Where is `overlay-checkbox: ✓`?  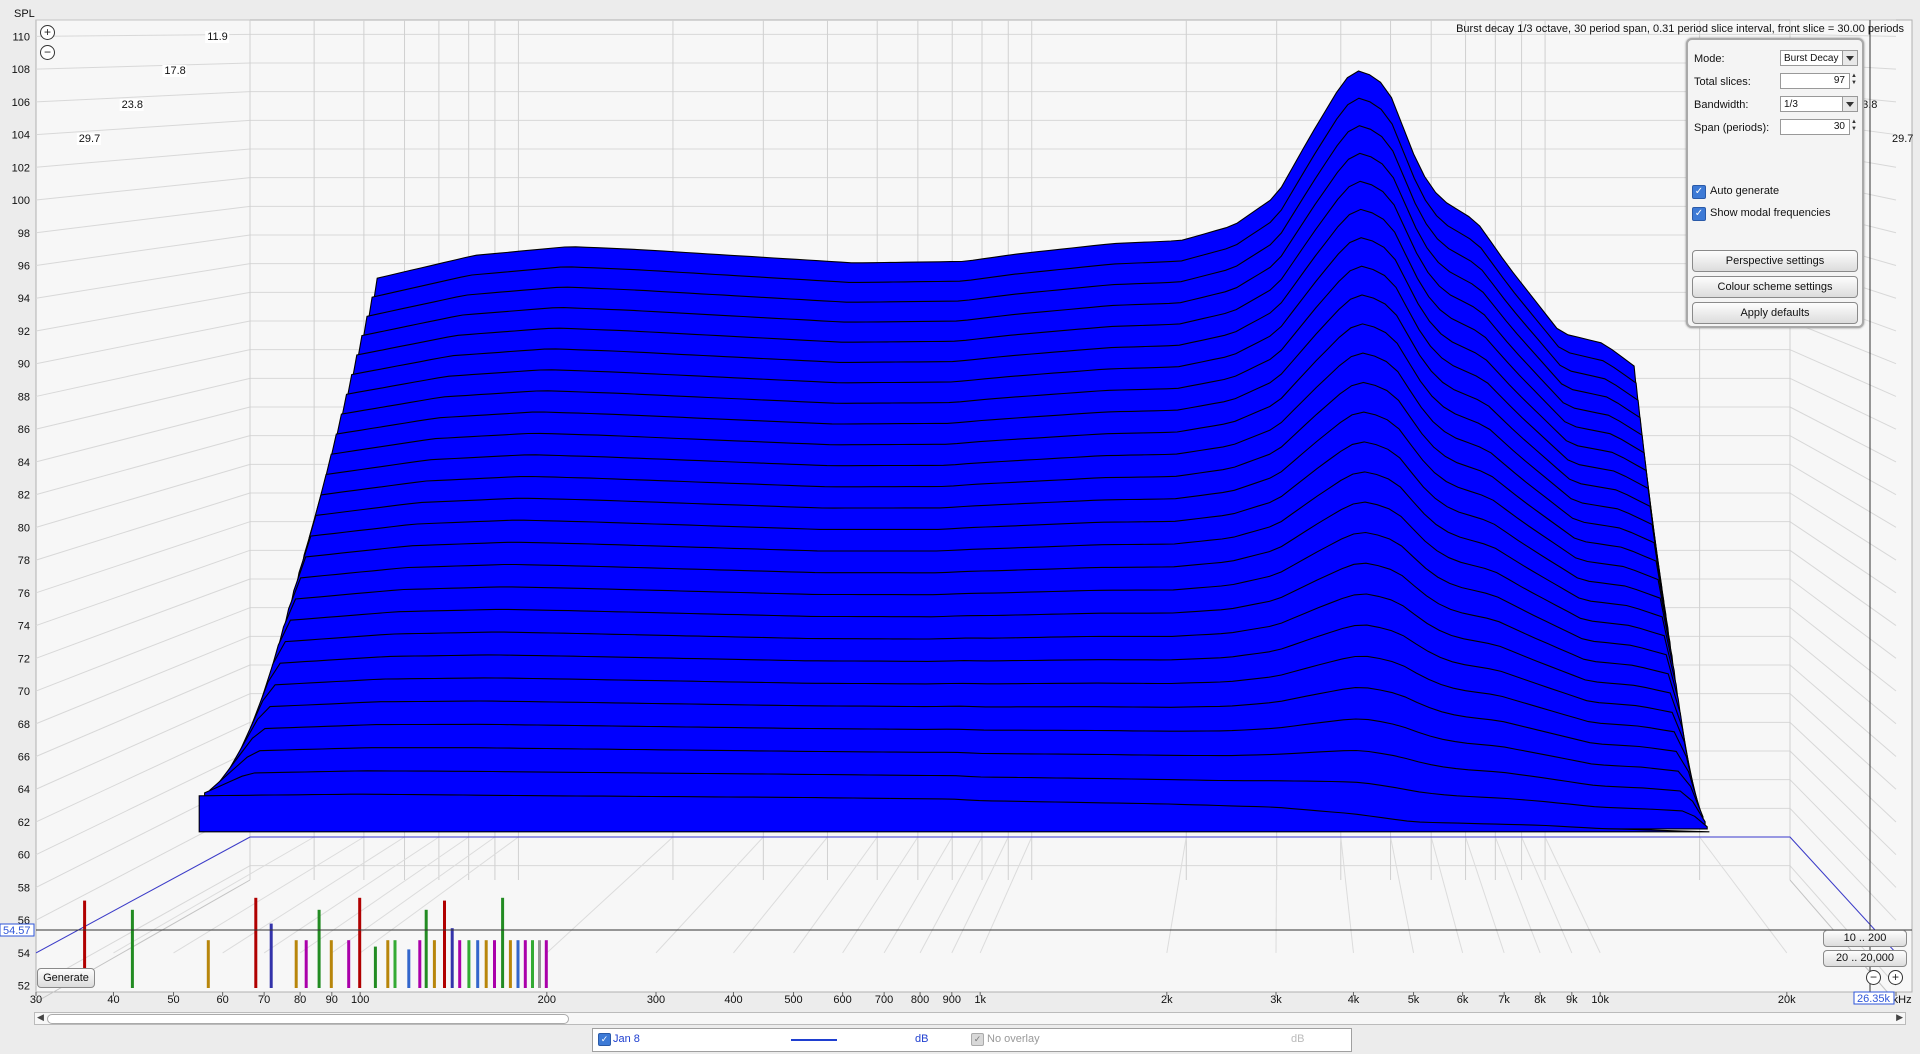 overlay-checkbox: ✓ is located at coordinates (977, 1039).